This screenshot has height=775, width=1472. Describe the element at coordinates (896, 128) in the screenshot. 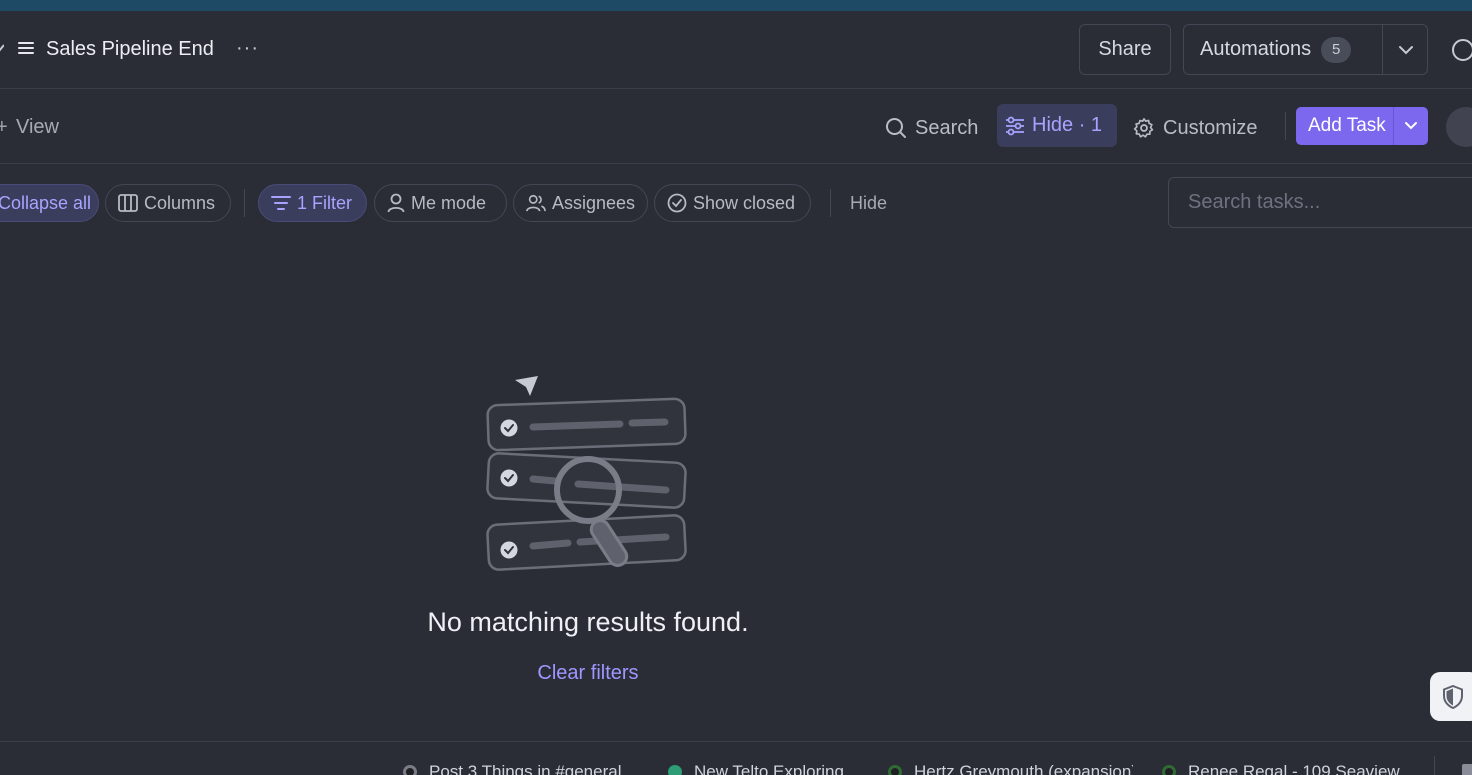

I see `search-icon` at that location.